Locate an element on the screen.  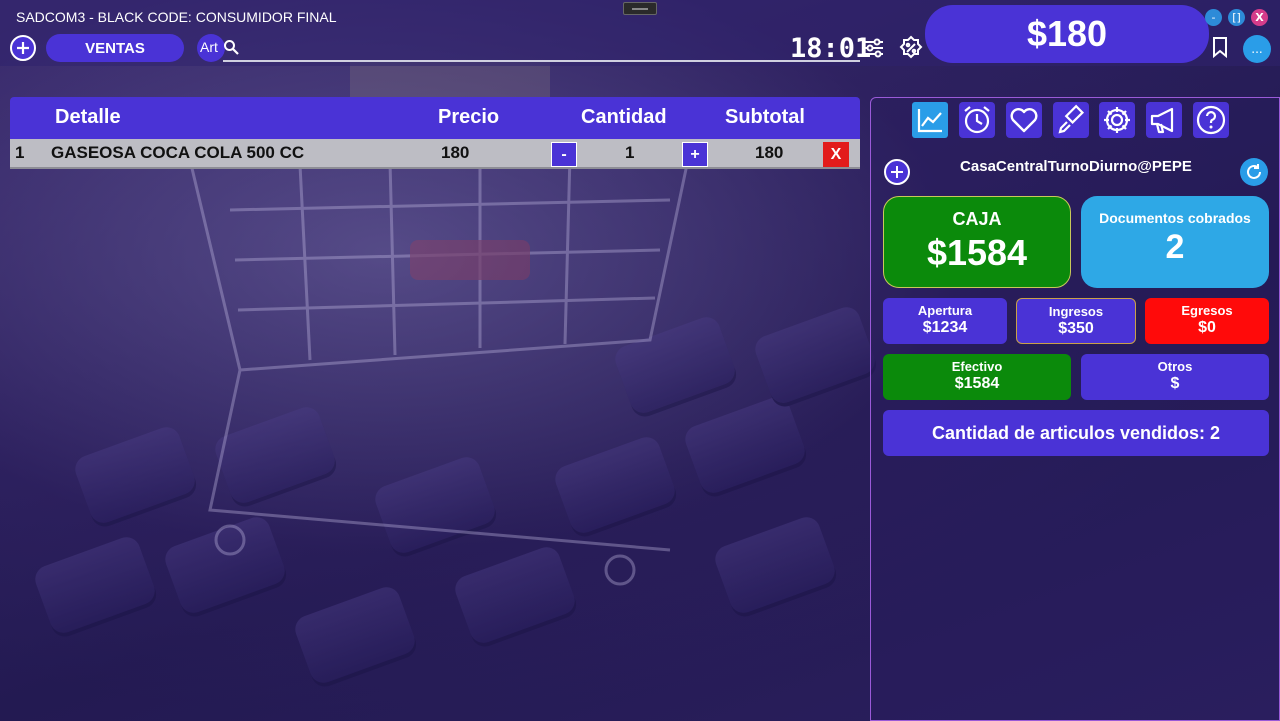
egresos-value: $0 is located at coordinates (1207, 327).